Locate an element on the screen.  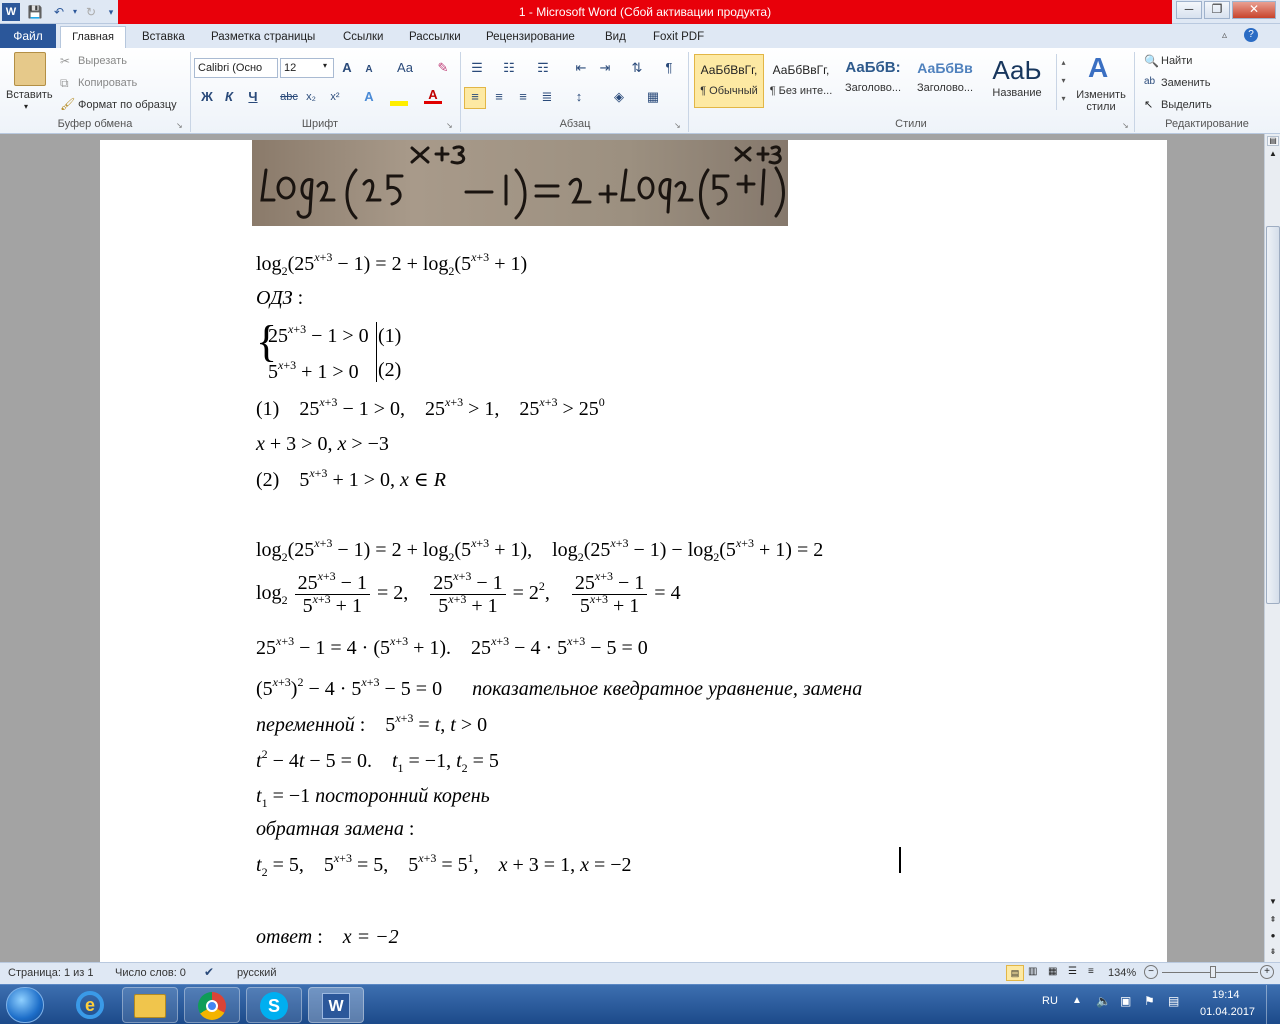
font-name-box: Calibri (Осно is located at coordinates (236, 68).